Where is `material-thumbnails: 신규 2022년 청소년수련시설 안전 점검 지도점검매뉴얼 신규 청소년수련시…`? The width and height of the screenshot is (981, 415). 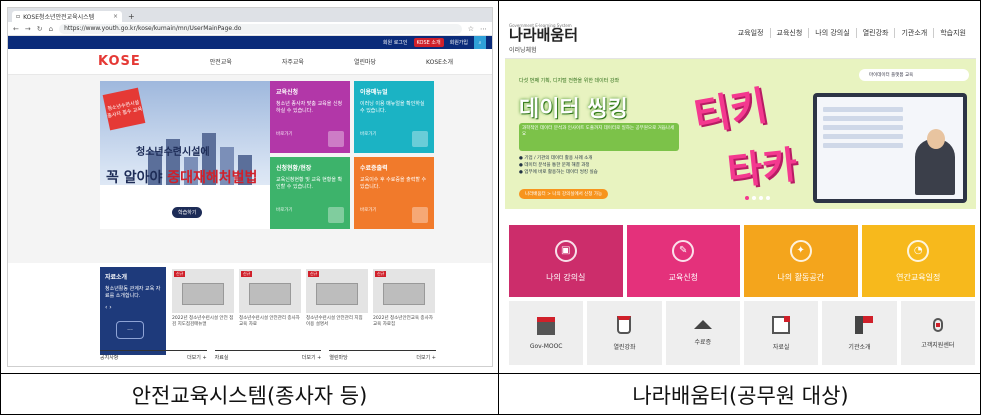
material-thumbnails: 신규 2022년 청소년수련시설 안전 점검 지도점검매뉴얼 신규 청소년수련시… is located at coordinates (304, 298).